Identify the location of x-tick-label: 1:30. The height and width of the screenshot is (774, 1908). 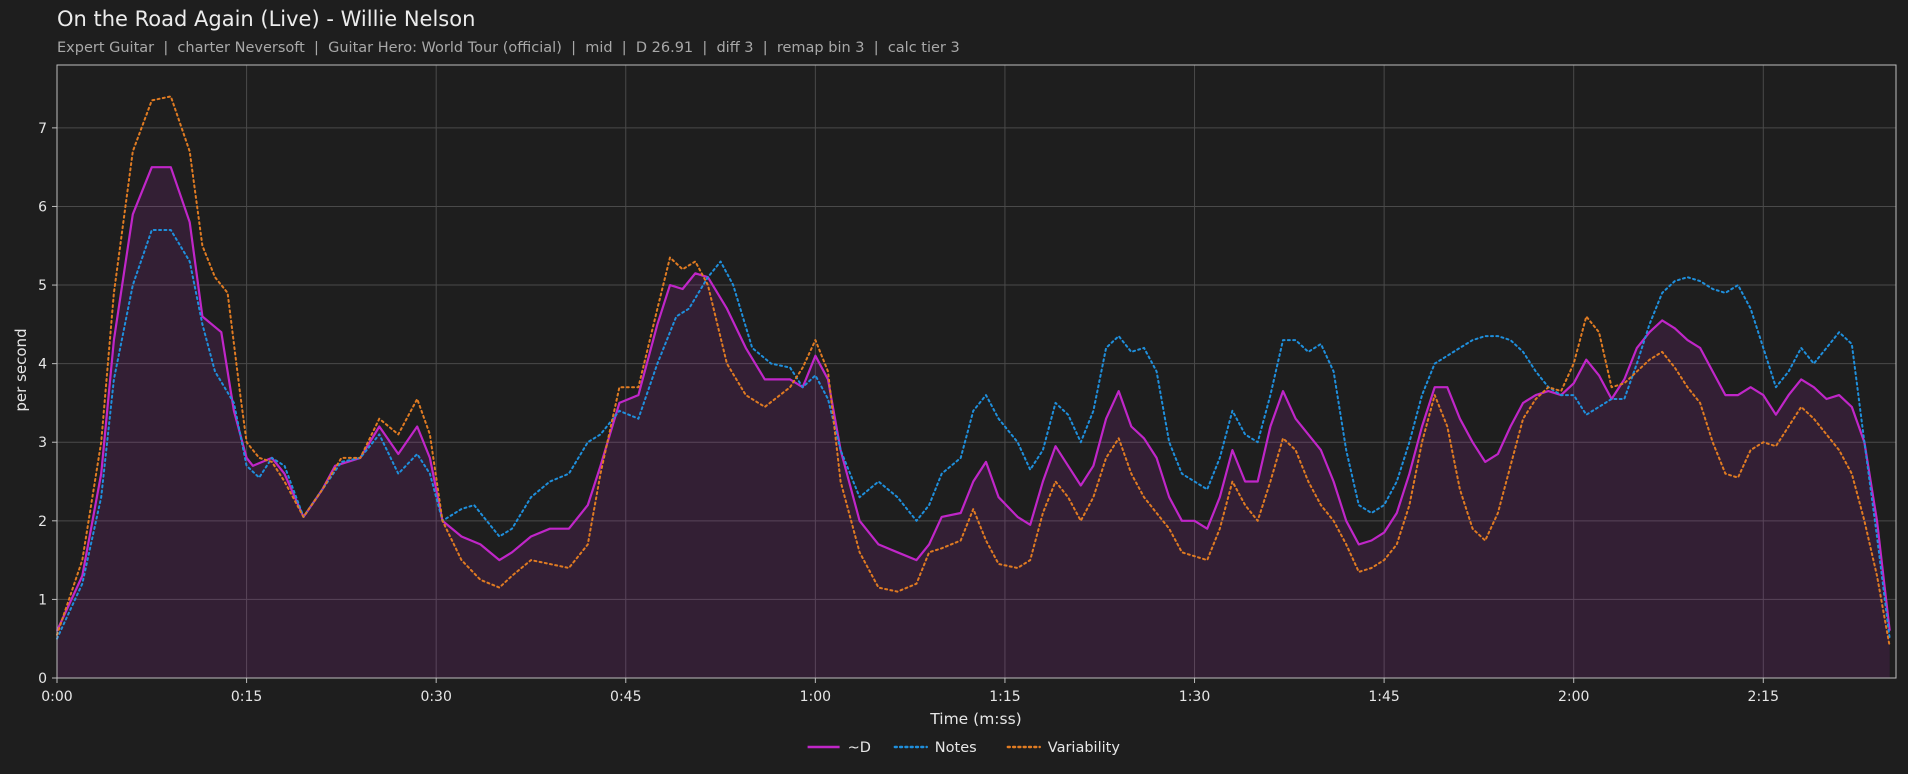
(1194, 697).